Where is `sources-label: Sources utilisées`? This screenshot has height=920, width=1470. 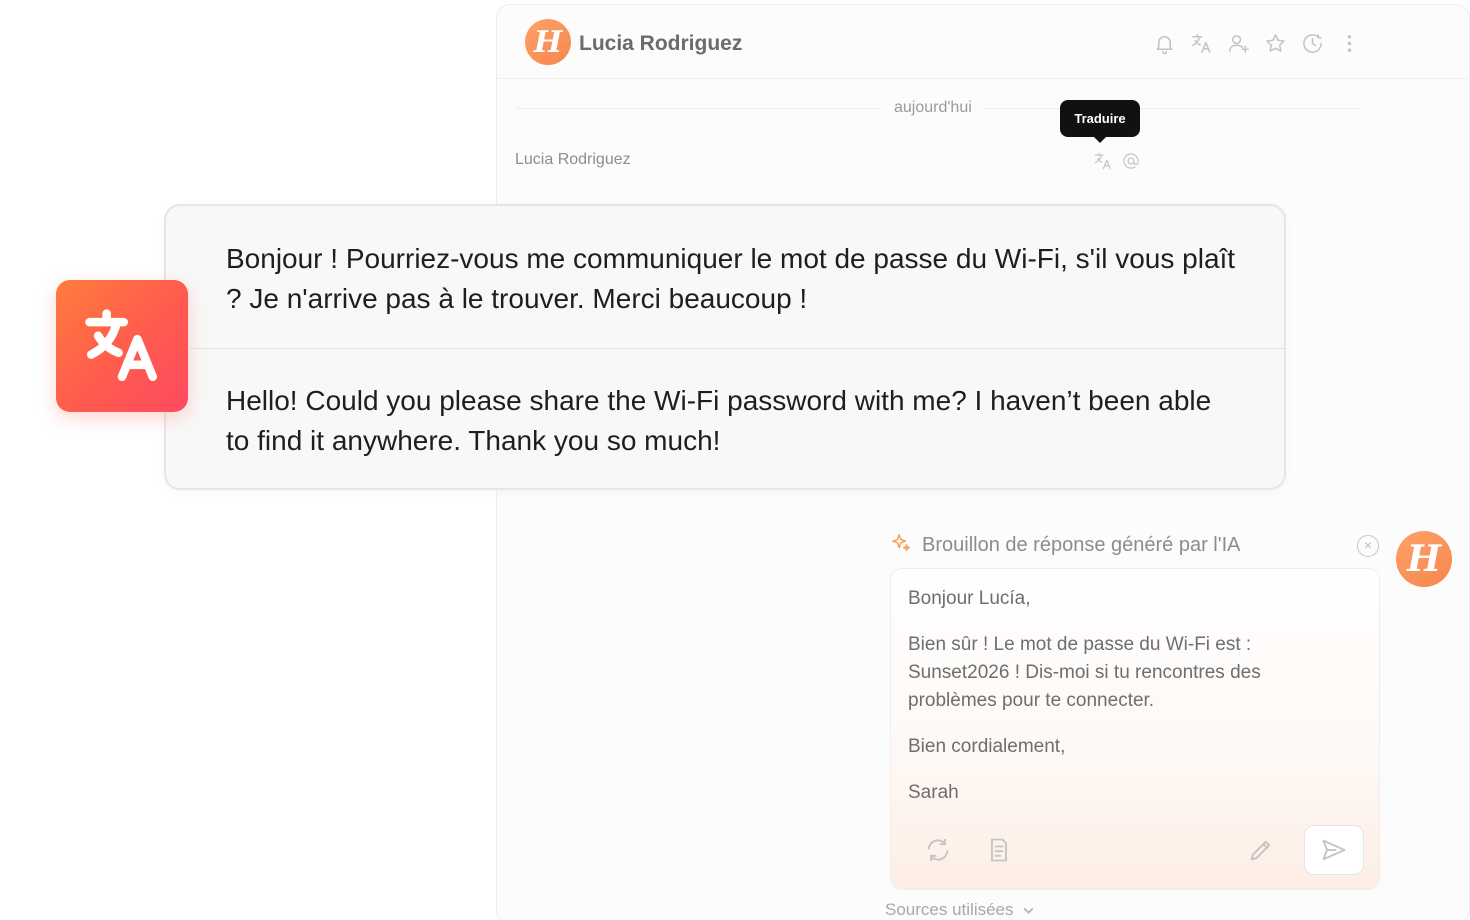 sources-label: Sources utilisées is located at coordinates (949, 909).